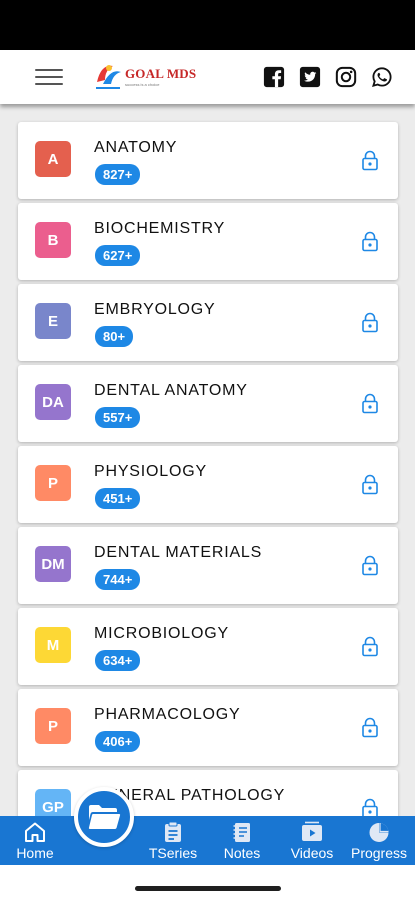 This screenshot has width=415, height=900. I want to click on subject-avatar: A, so click(53, 159).